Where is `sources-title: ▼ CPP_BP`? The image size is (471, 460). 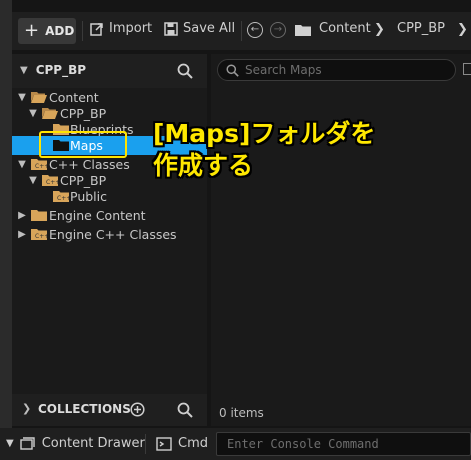 sources-title: ▼ CPP_BP is located at coordinates (53, 70).